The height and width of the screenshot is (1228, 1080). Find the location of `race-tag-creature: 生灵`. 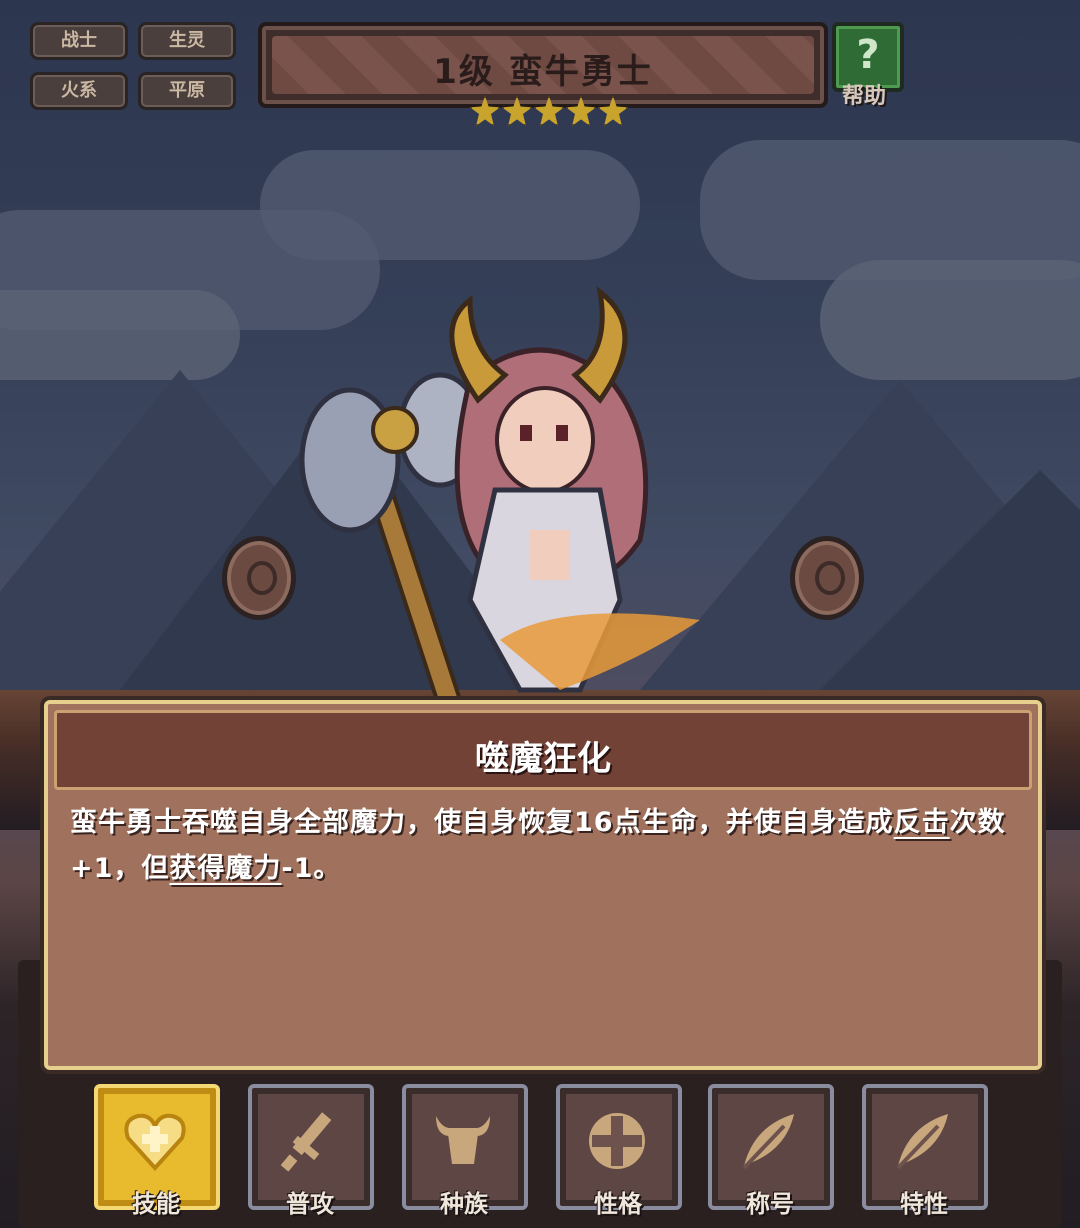

race-tag-creature: 生灵 is located at coordinates (187, 41).